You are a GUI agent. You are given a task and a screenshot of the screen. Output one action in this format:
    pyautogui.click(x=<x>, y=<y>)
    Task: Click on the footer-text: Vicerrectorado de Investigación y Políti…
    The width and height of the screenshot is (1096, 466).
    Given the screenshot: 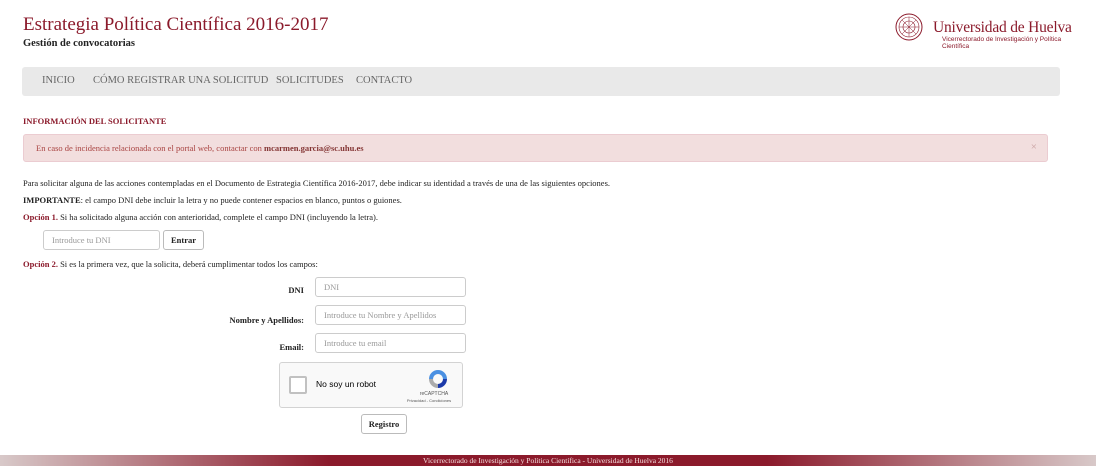 What is the action you would take?
    pyautogui.click(x=548, y=460)
    